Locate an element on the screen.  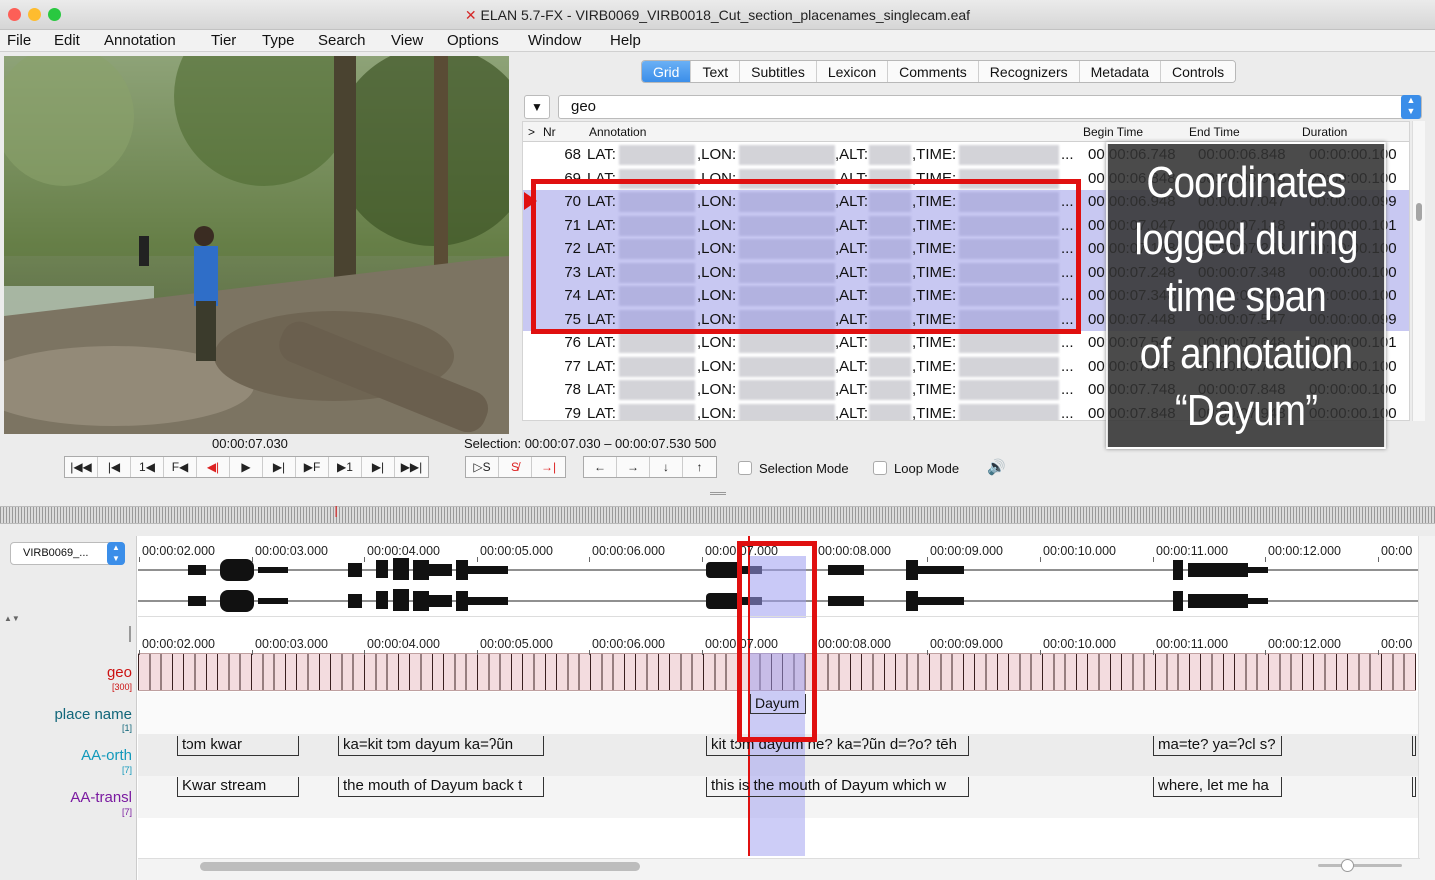
back-frame-button: F◀ is located at coordinates (180, 467).